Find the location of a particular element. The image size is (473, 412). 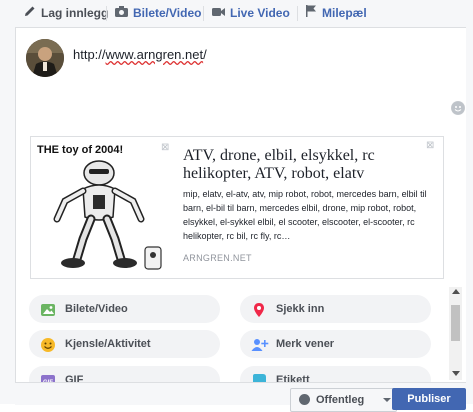

option-photo-video: Bilete/Video is located at coordinates (124, 309).